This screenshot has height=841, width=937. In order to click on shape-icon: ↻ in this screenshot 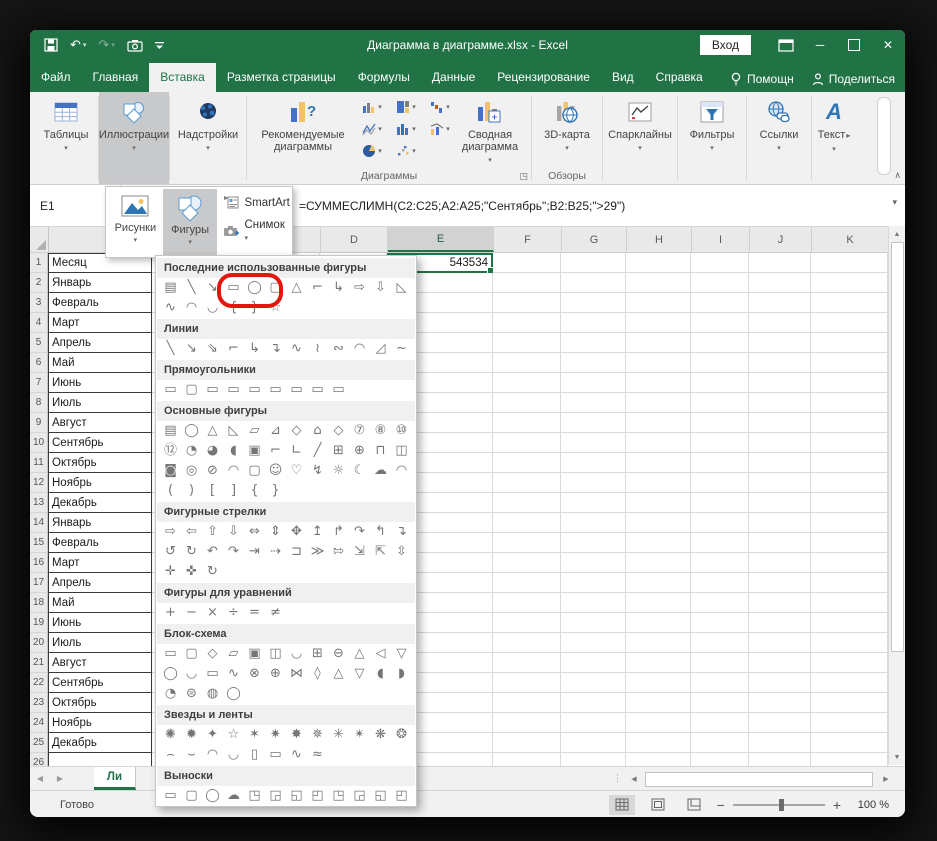, I will do `click(212, 572)`.